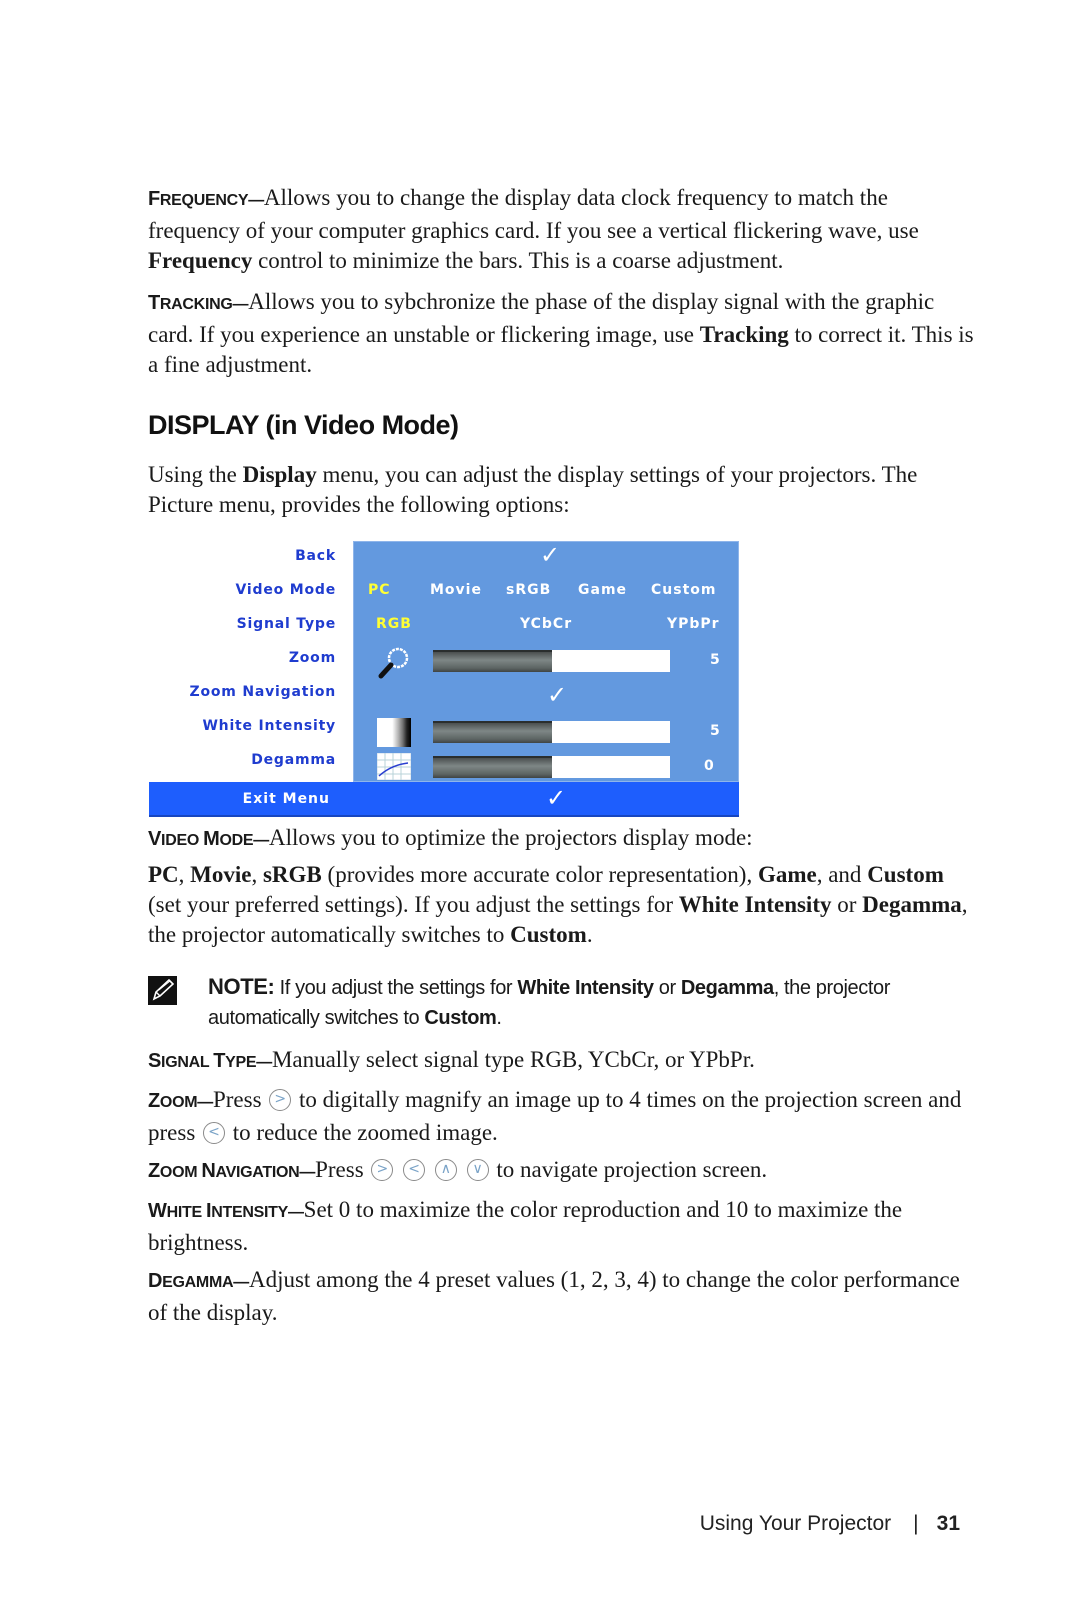 The height and width of the screenshot is (1620, 1080). I want to click on back-check-icon: ✓, so click(550, 555).